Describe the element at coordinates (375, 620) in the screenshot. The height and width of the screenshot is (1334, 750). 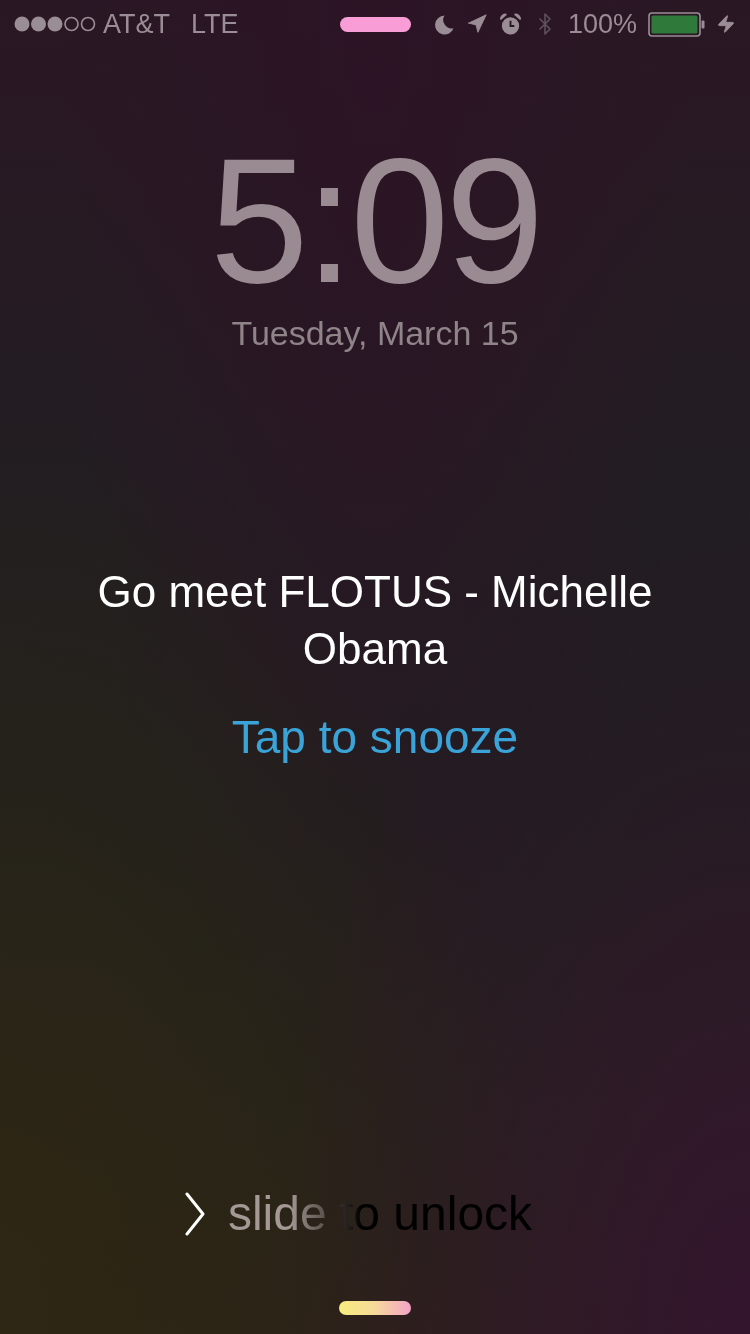
I see `alarm-title: Go meet FLOTUS - Michelle Obama` at that location.